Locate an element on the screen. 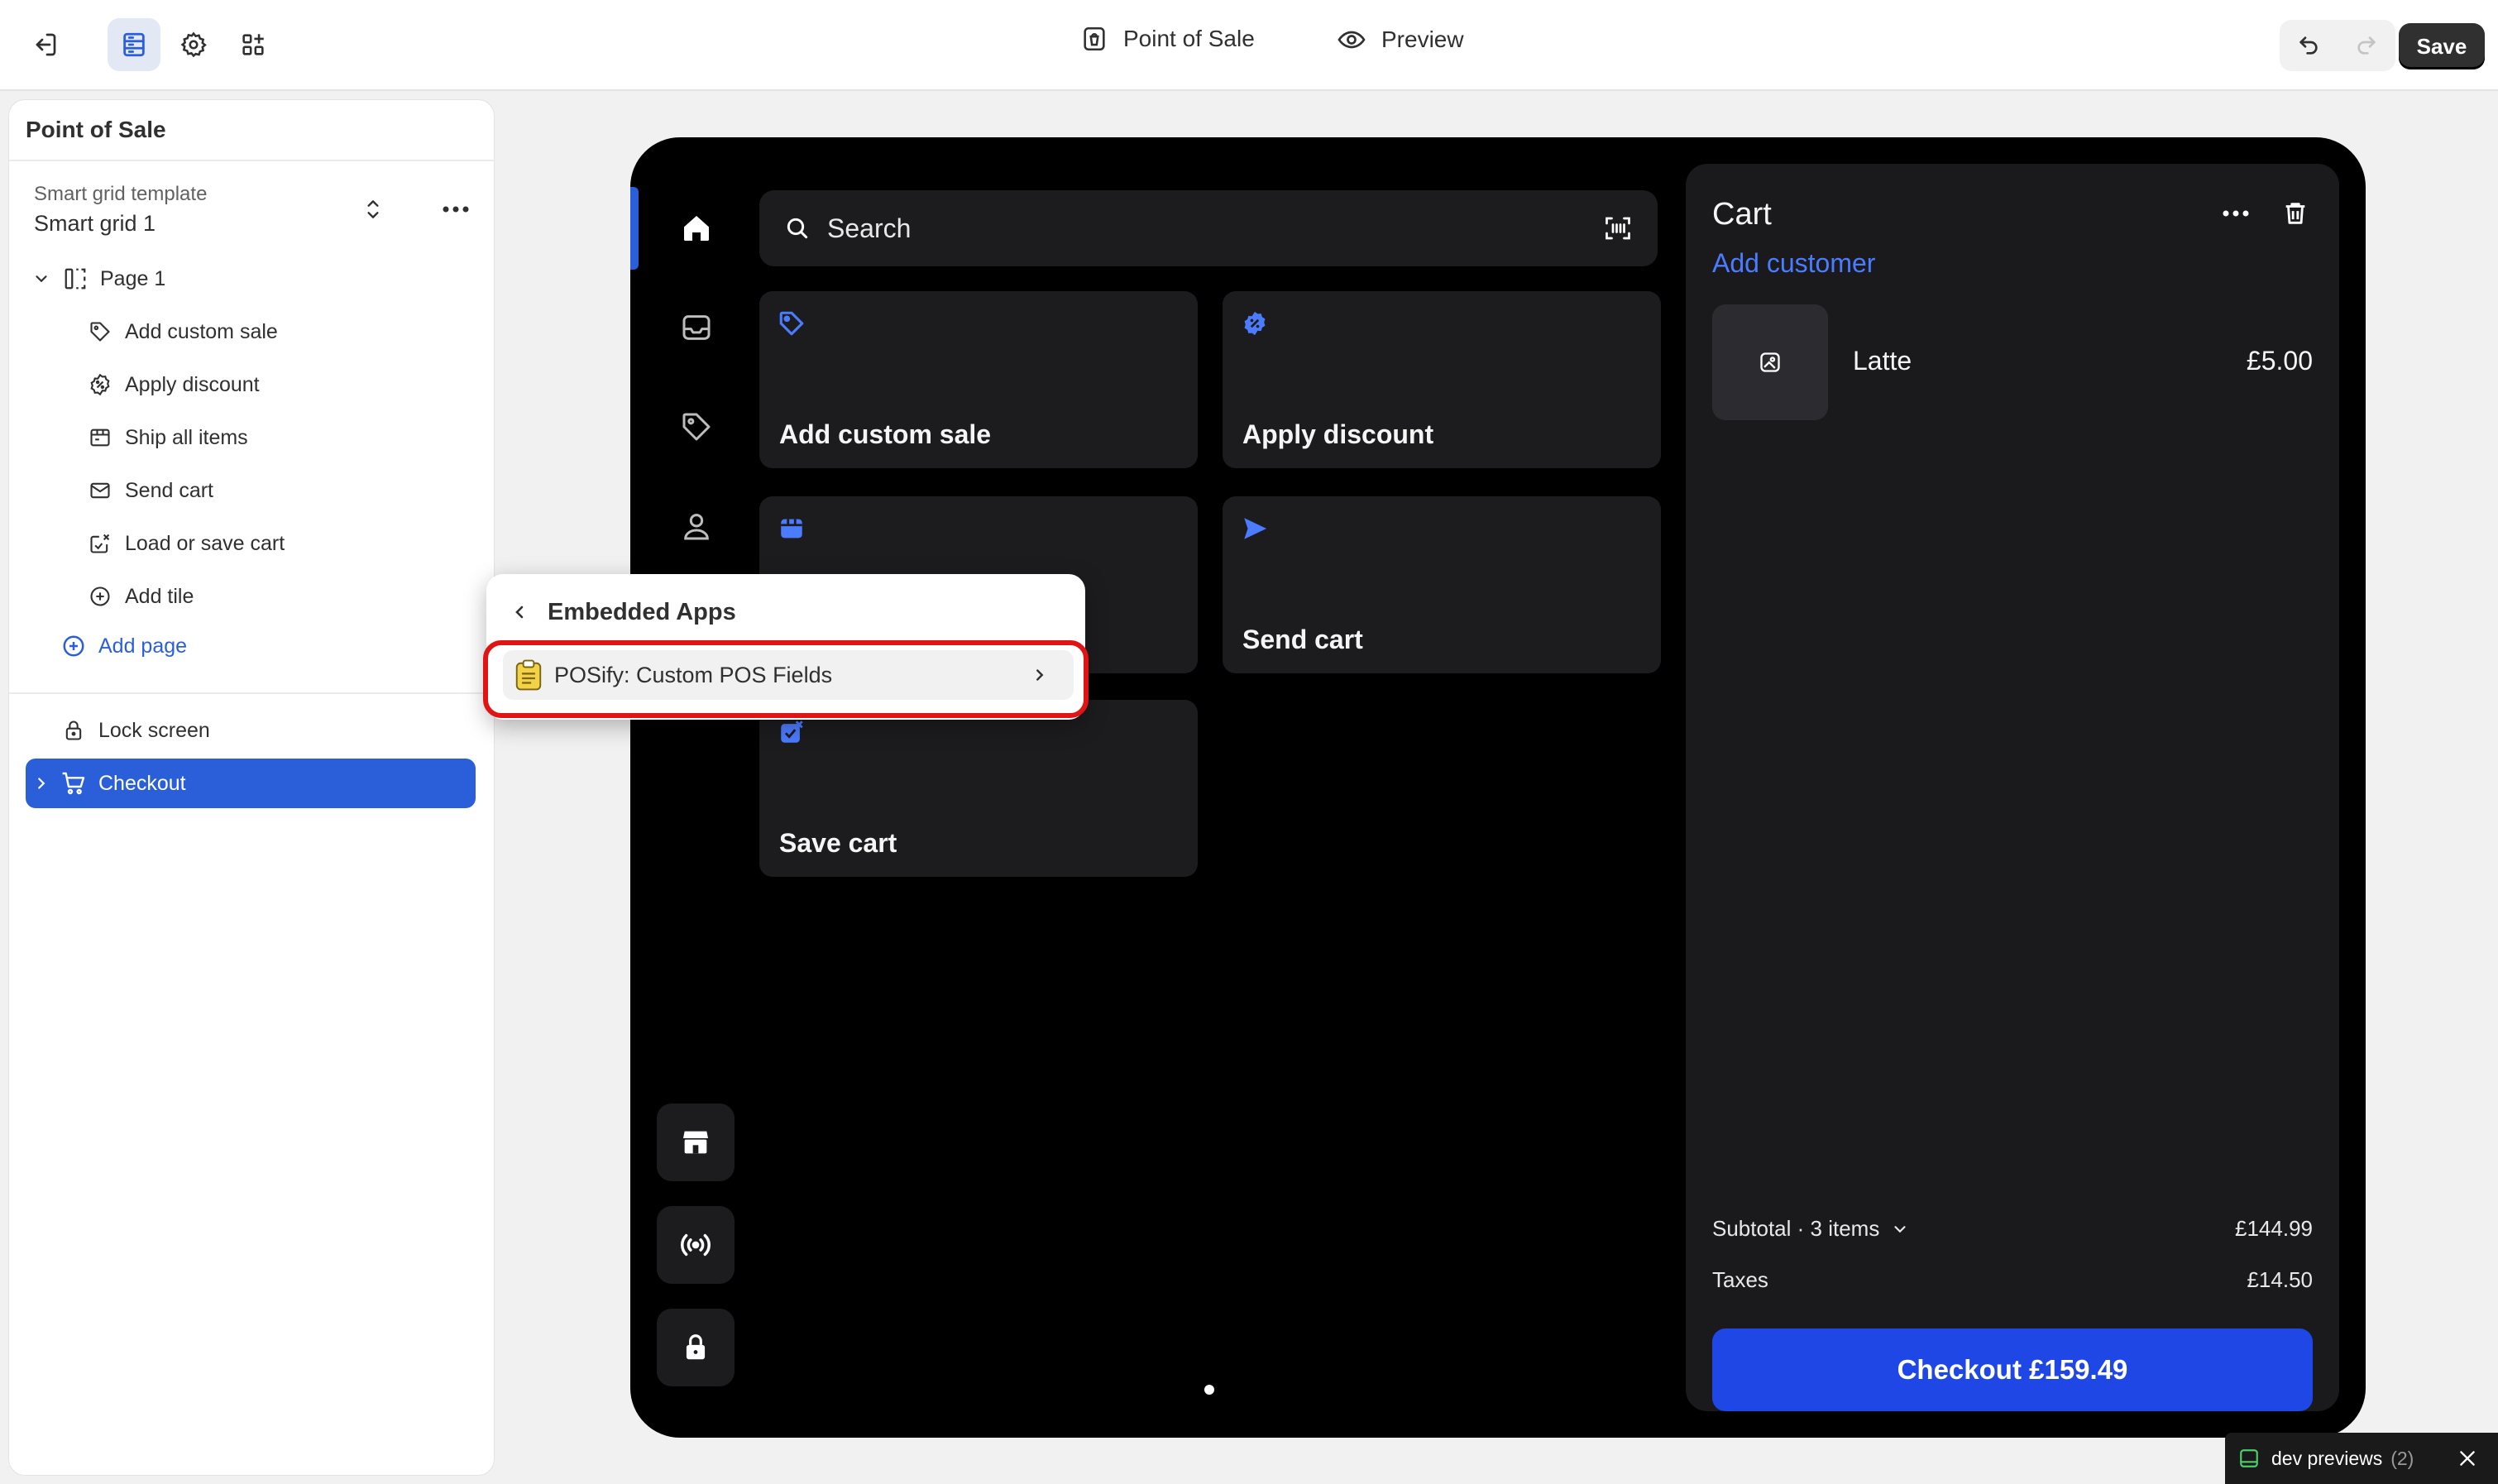 Image resolution: width=2498 pixels, height=1484 pixels. tree-item-label: Ship all items is located at coordinates (186, 437).